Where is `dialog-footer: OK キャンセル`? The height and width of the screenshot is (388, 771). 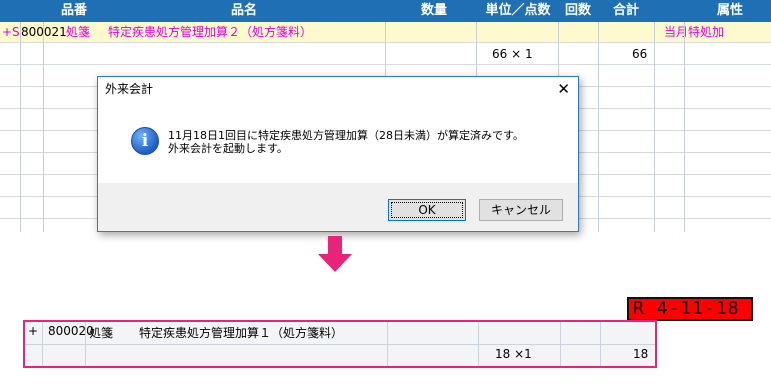 dialog-footer: OK キャンセル is located at coordinates (338, 207).